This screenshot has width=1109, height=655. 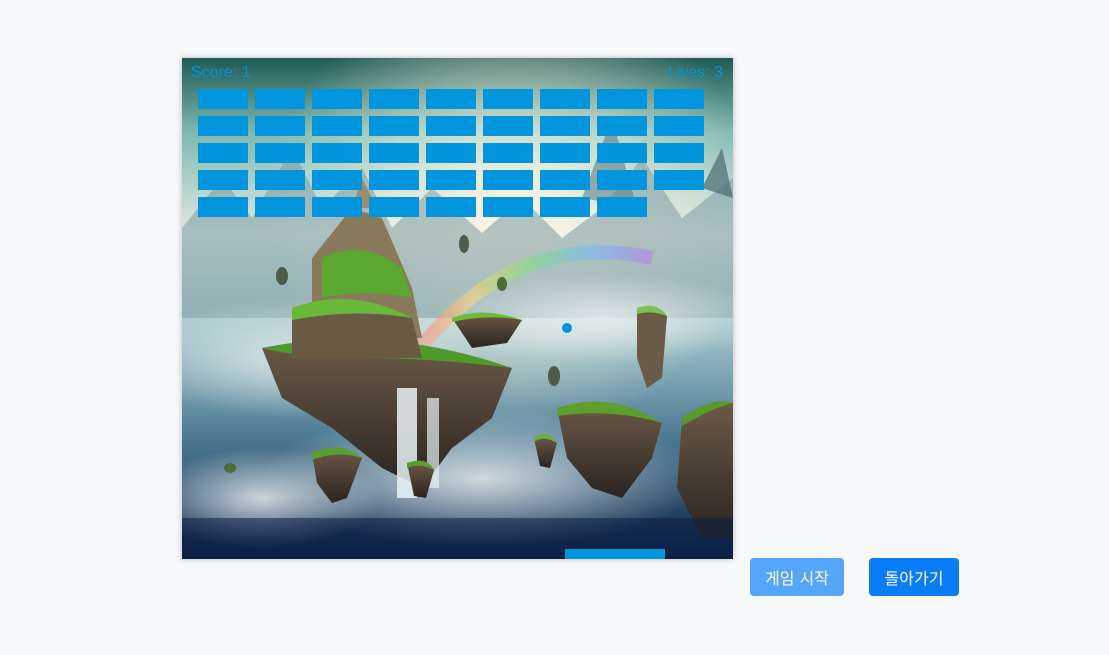 What do you see at coordinates (914, 577) in the screenshot?
I see `back-button: 돌아가기` at bounding box center [914, 577].